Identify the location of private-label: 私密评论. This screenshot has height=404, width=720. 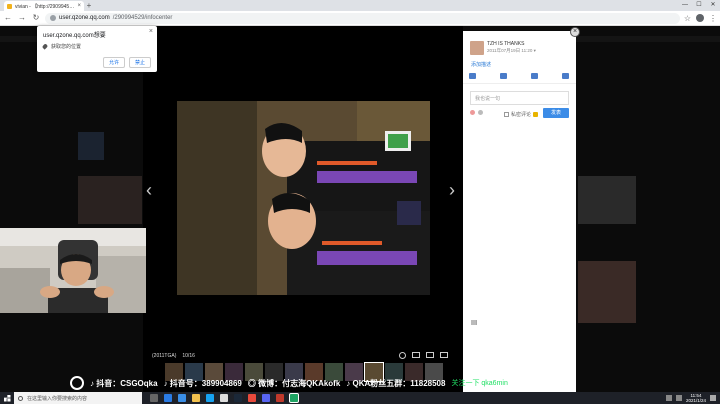
(521, 115).